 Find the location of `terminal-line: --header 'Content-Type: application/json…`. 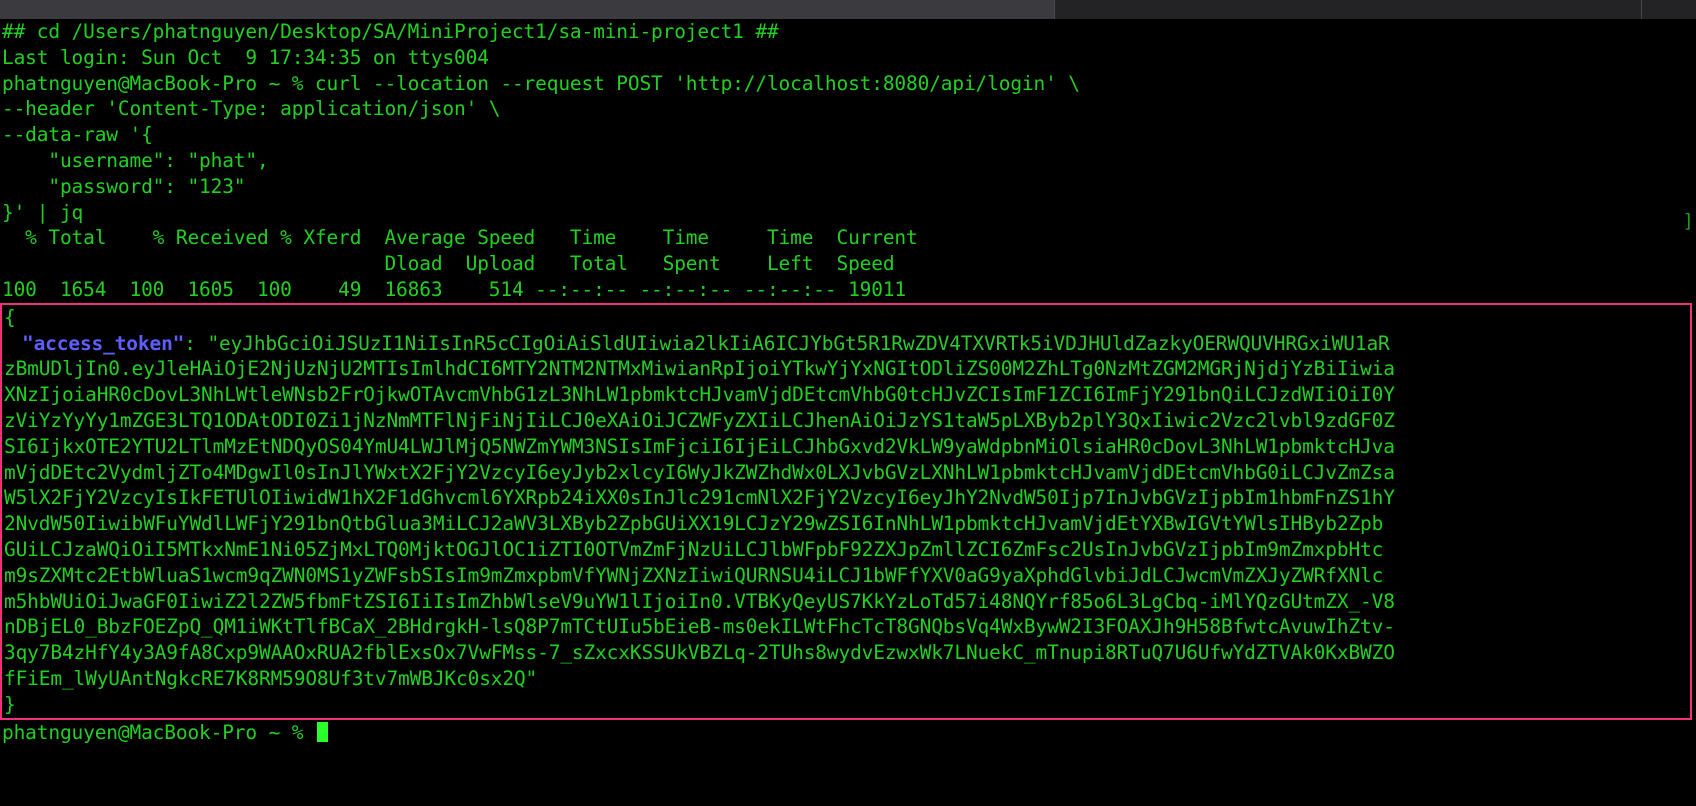

terminal-line: --header 'Content-Type: application/json… is located at coordinates (251, 109).